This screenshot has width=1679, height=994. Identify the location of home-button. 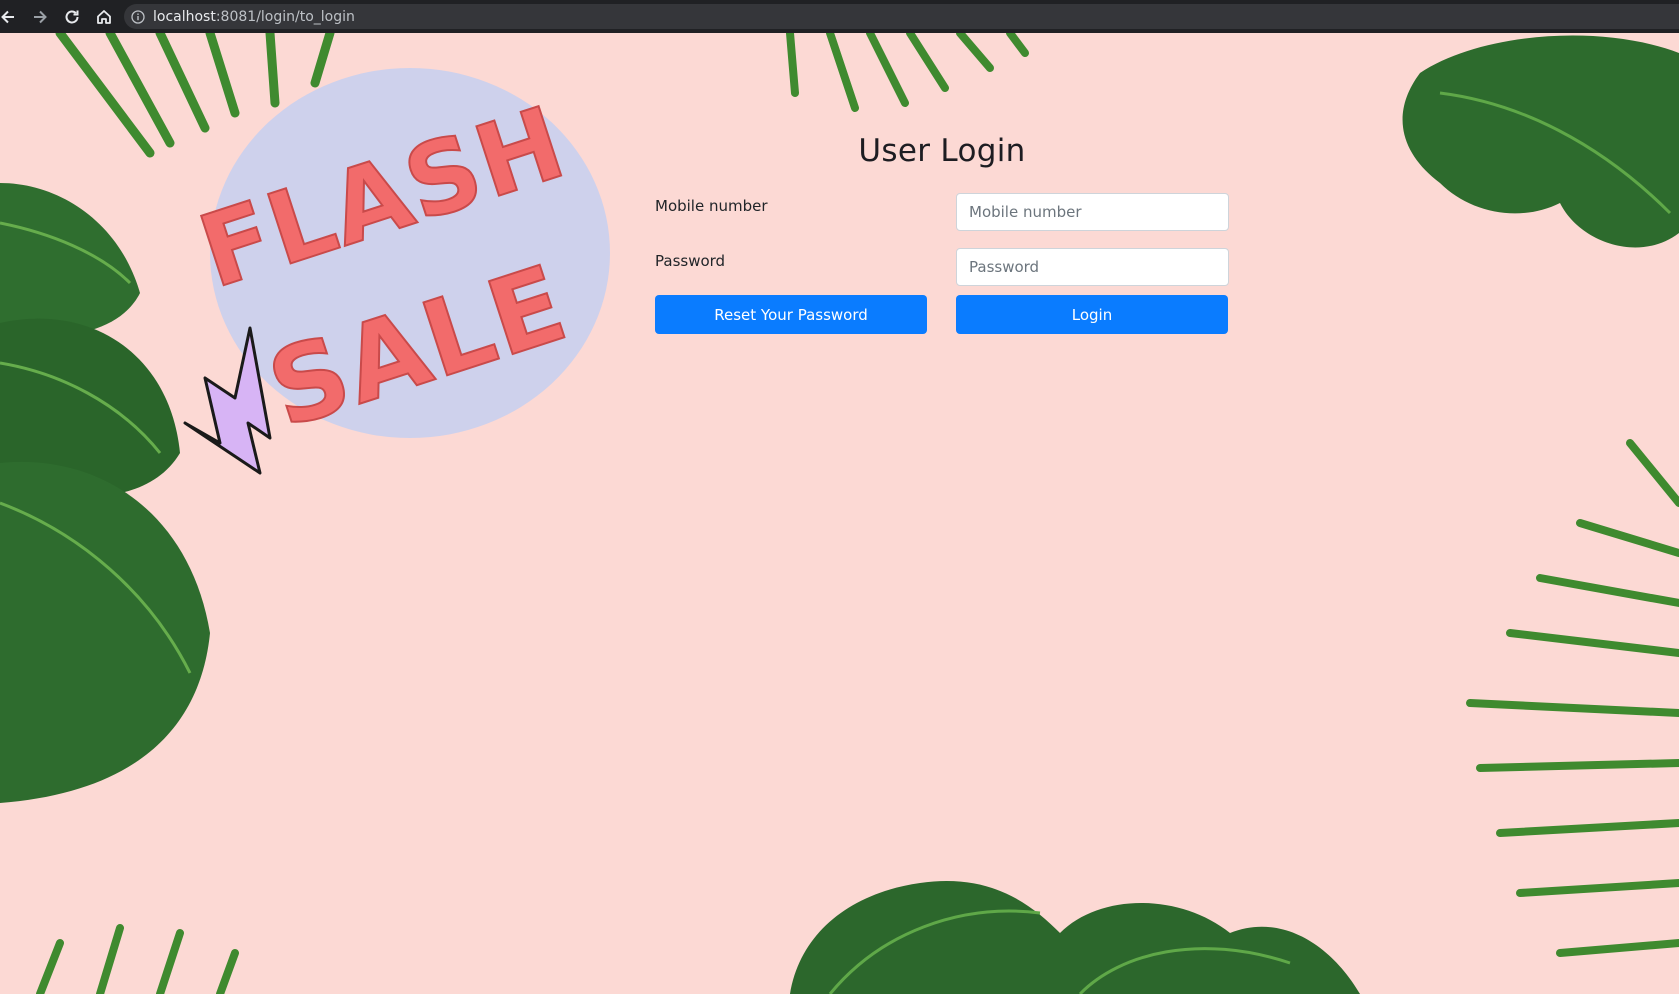
(104, 17).